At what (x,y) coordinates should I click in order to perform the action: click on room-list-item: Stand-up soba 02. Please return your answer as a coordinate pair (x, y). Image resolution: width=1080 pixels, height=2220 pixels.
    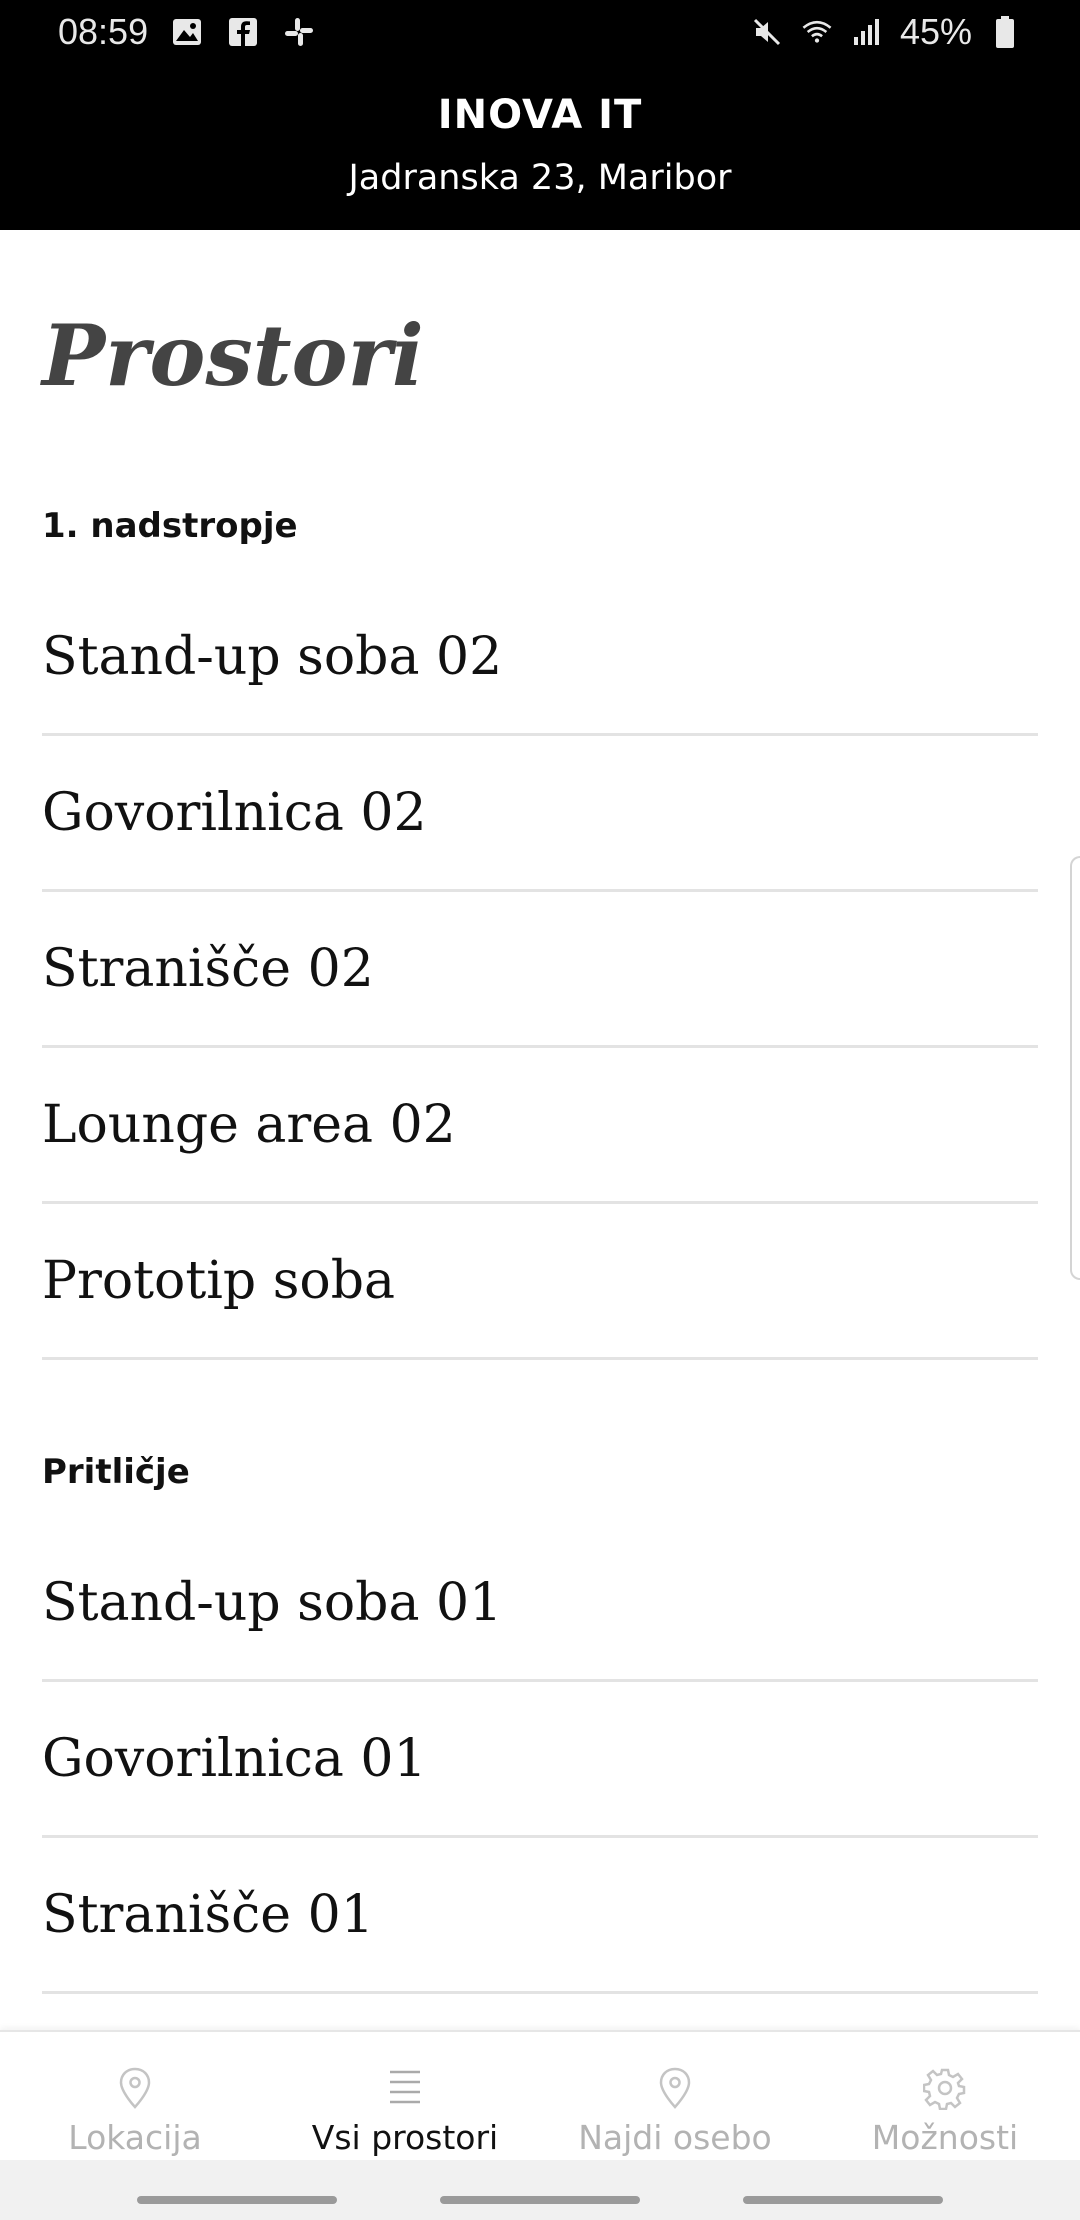
    Looking at the image, I should click on (540, 658).